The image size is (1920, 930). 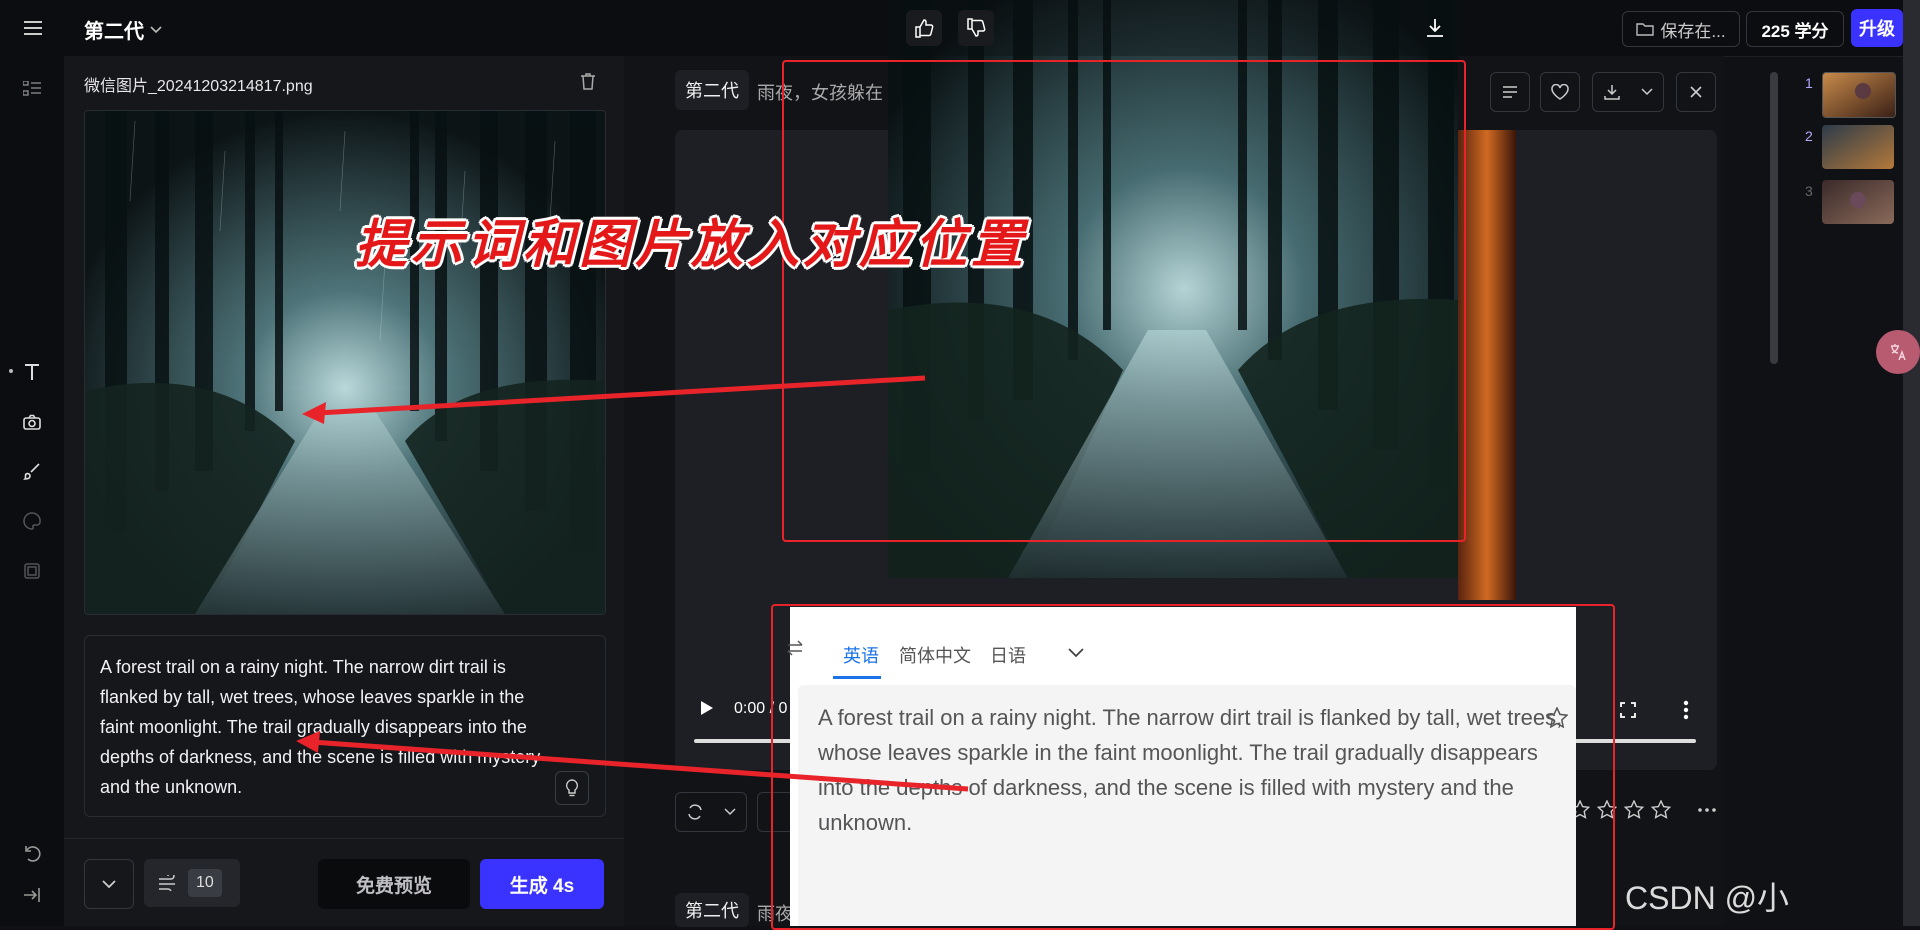 I want to click on thumbnail-number: 1, so click(x=1809, y=83).